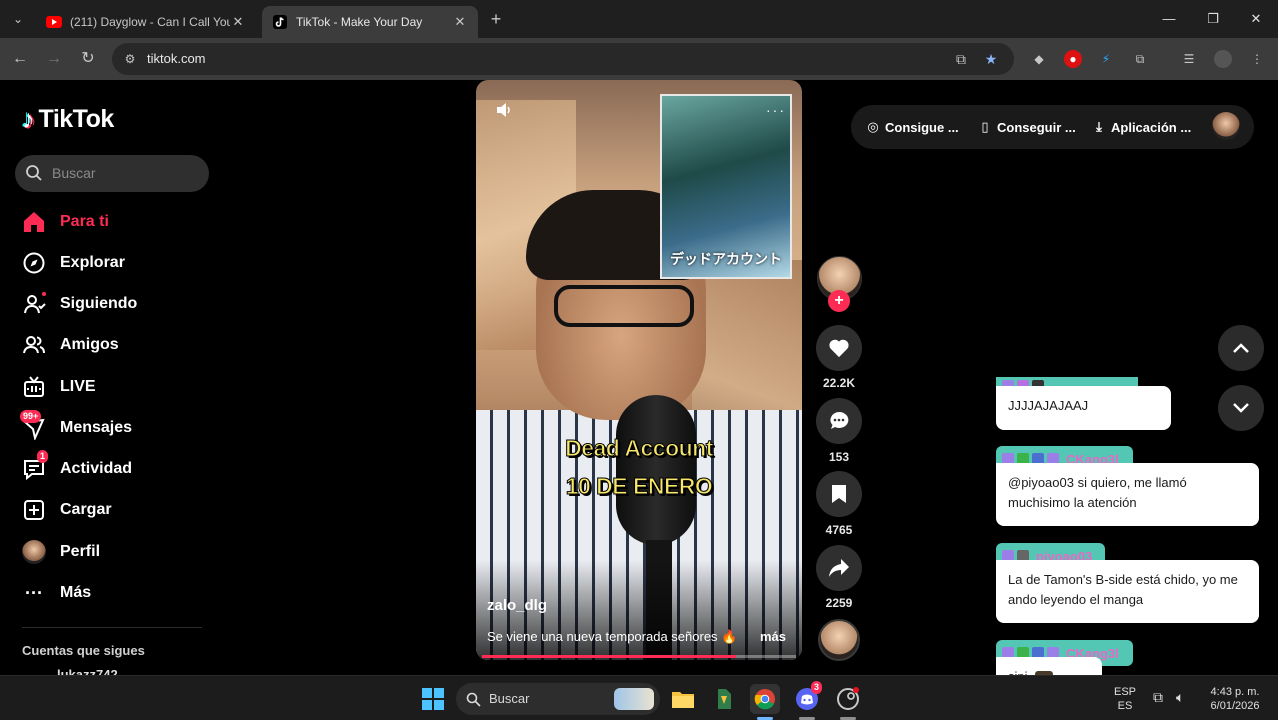 The height and width of the screenshot is (720, 1278). Describe the element at coordinates (76, 426) in the screenshot. I see `sidebar-item-mensajes: 99+ Mensajes` at that location.